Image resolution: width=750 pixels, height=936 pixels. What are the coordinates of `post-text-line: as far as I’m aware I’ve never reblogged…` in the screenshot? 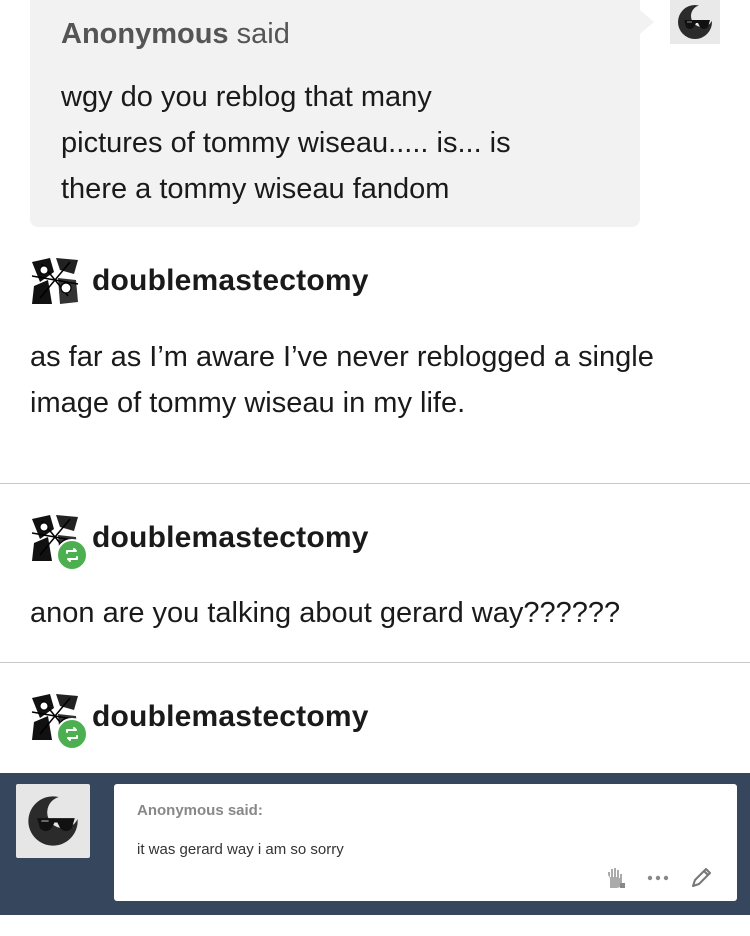 It's located at (342, 357).